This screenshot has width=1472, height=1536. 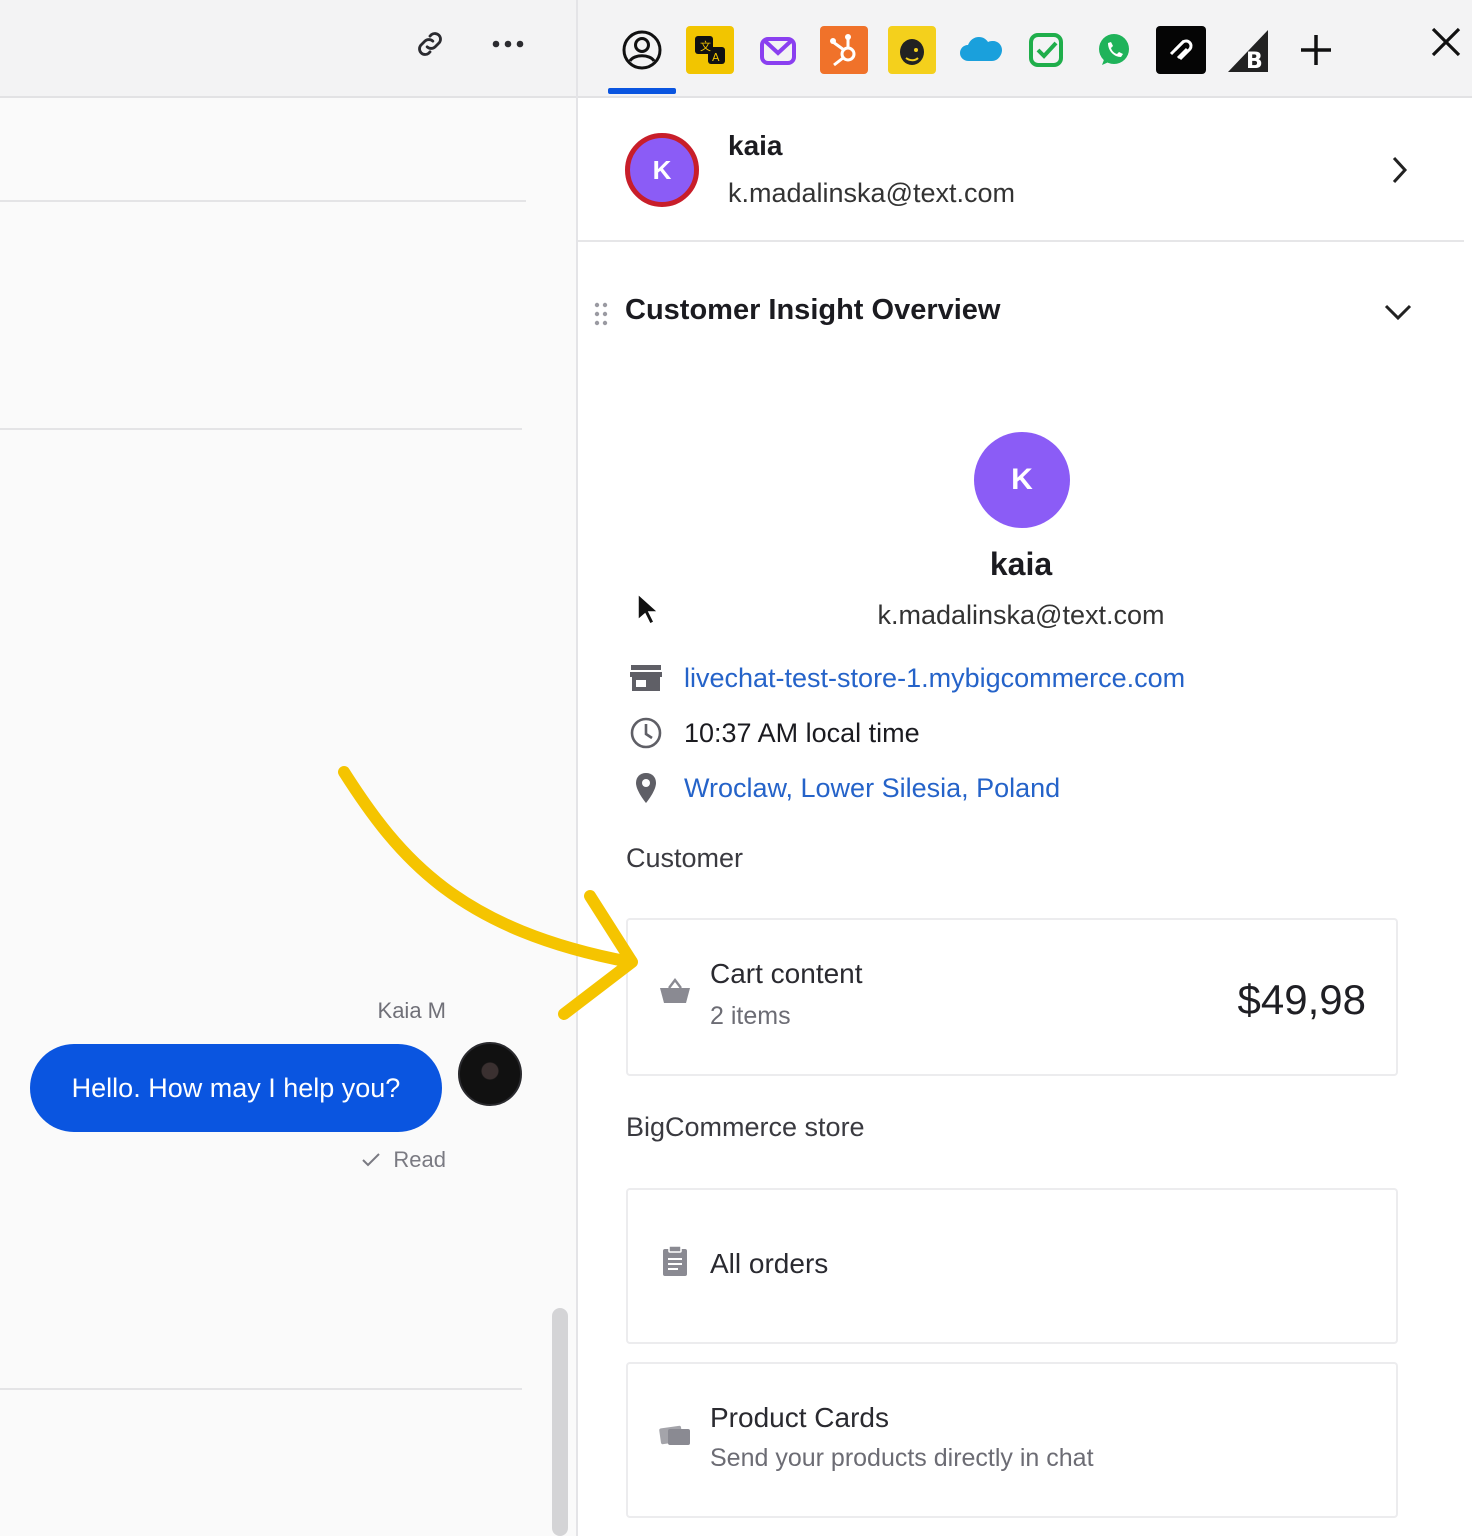 I want to click on drag-handle-icon, so click(x=601, y=316).